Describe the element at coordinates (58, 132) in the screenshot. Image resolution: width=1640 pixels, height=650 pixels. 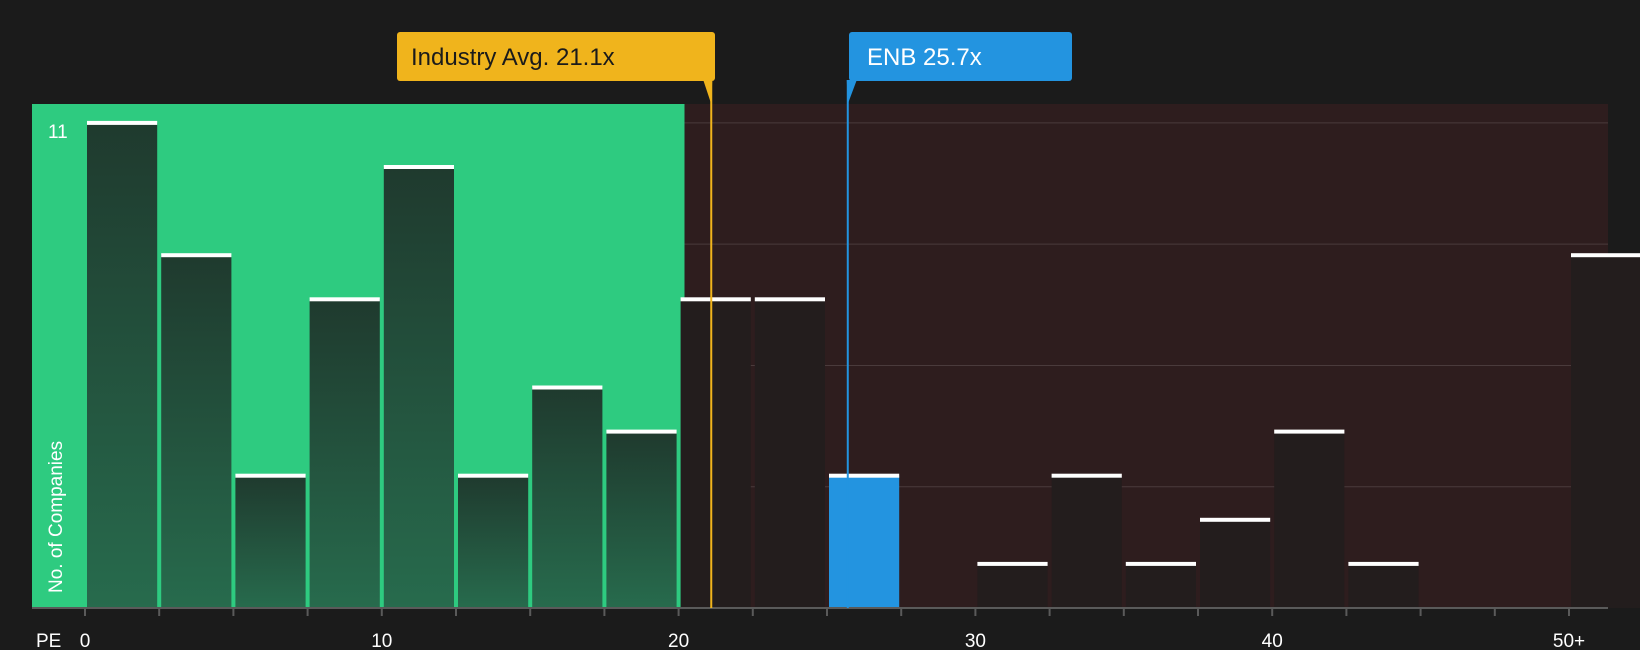
I see `y-tick-label-11: 11` at that location.